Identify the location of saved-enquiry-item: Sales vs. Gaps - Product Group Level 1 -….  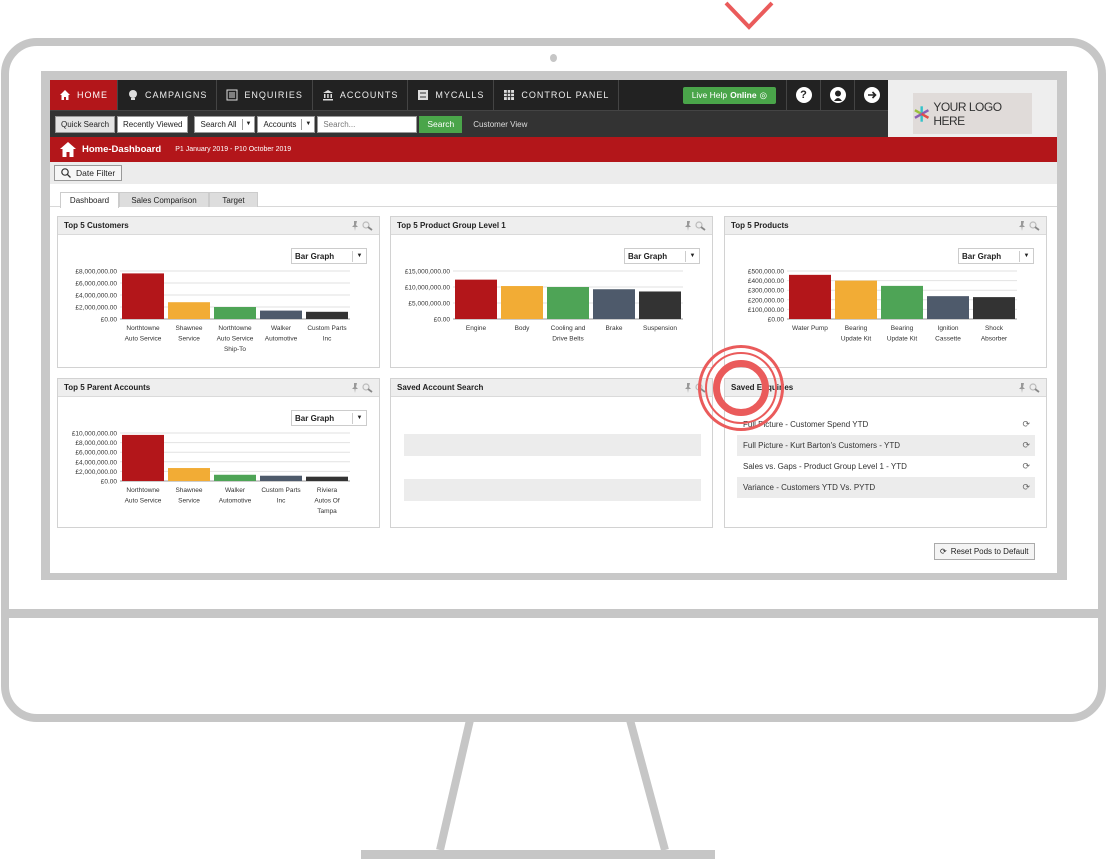
(886, 466).